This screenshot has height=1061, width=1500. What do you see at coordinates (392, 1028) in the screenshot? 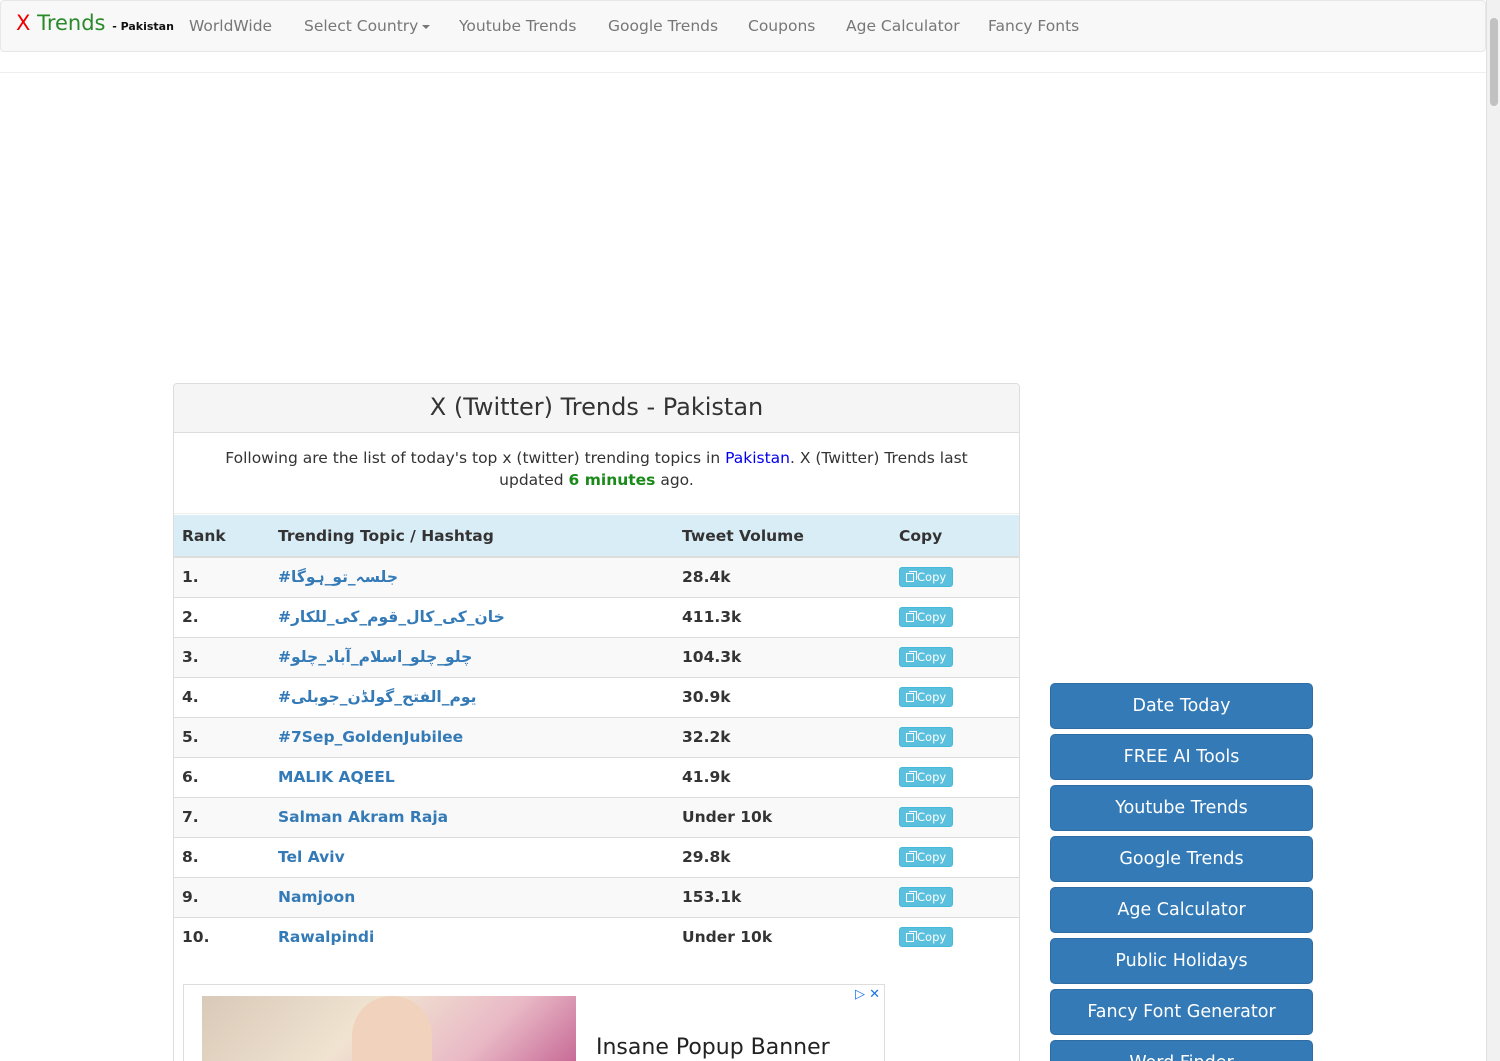
I see `ad-image-figure` at bounding box center [392, 1028].